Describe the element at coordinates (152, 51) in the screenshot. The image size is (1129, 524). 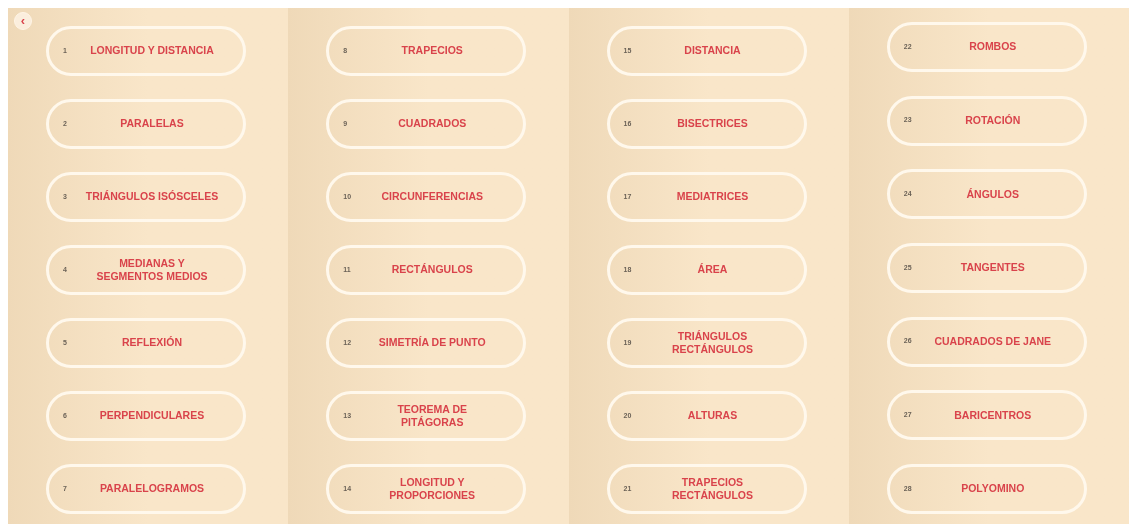
I see `lesson-title: LONGITUD Y DISTANCIA` at that location.